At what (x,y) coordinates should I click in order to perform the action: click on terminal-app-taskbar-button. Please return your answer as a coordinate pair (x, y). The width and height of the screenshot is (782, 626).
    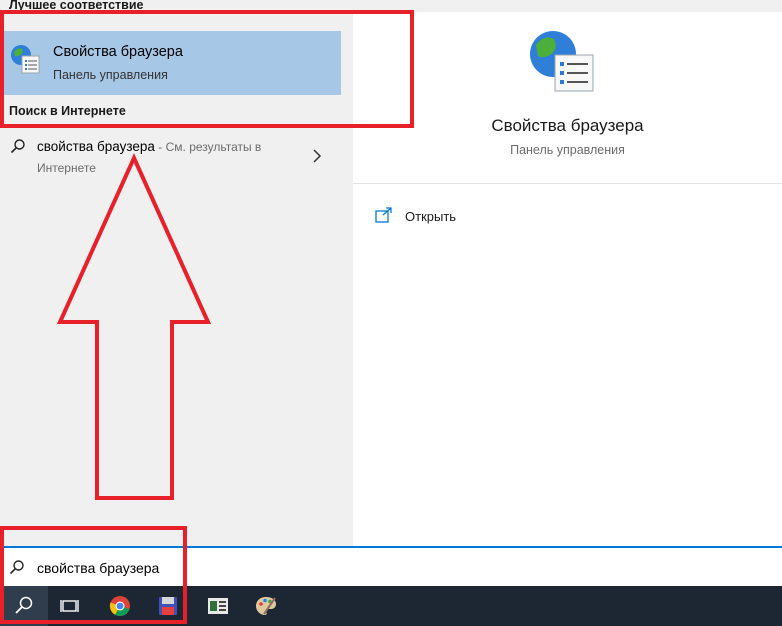
    Looking at the image, I should click on (218, 606).